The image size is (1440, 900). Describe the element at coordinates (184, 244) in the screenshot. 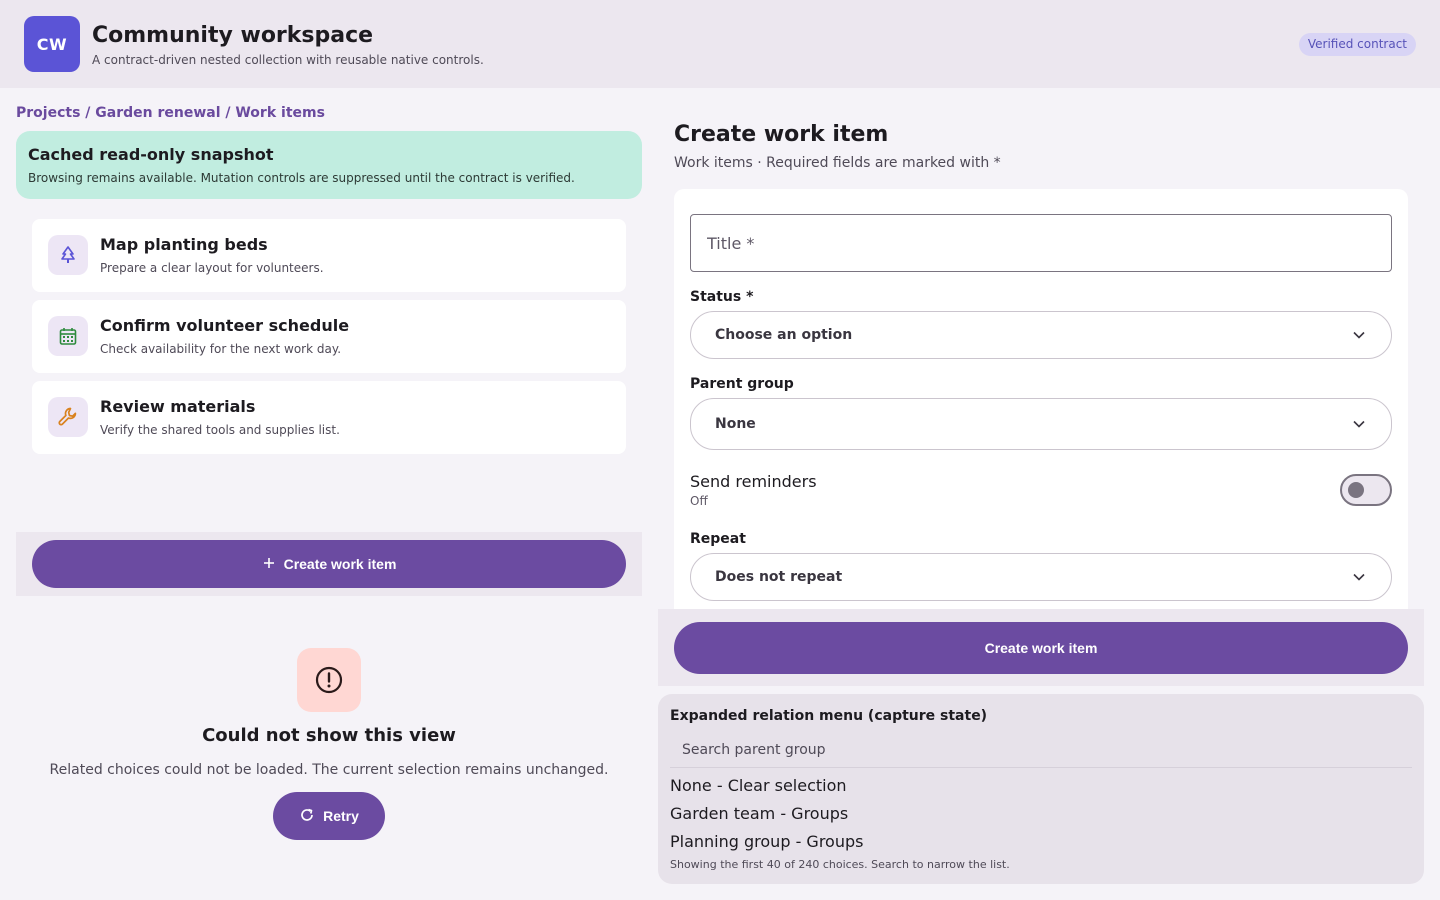

I see `item-title: Map planting beds` at that location.